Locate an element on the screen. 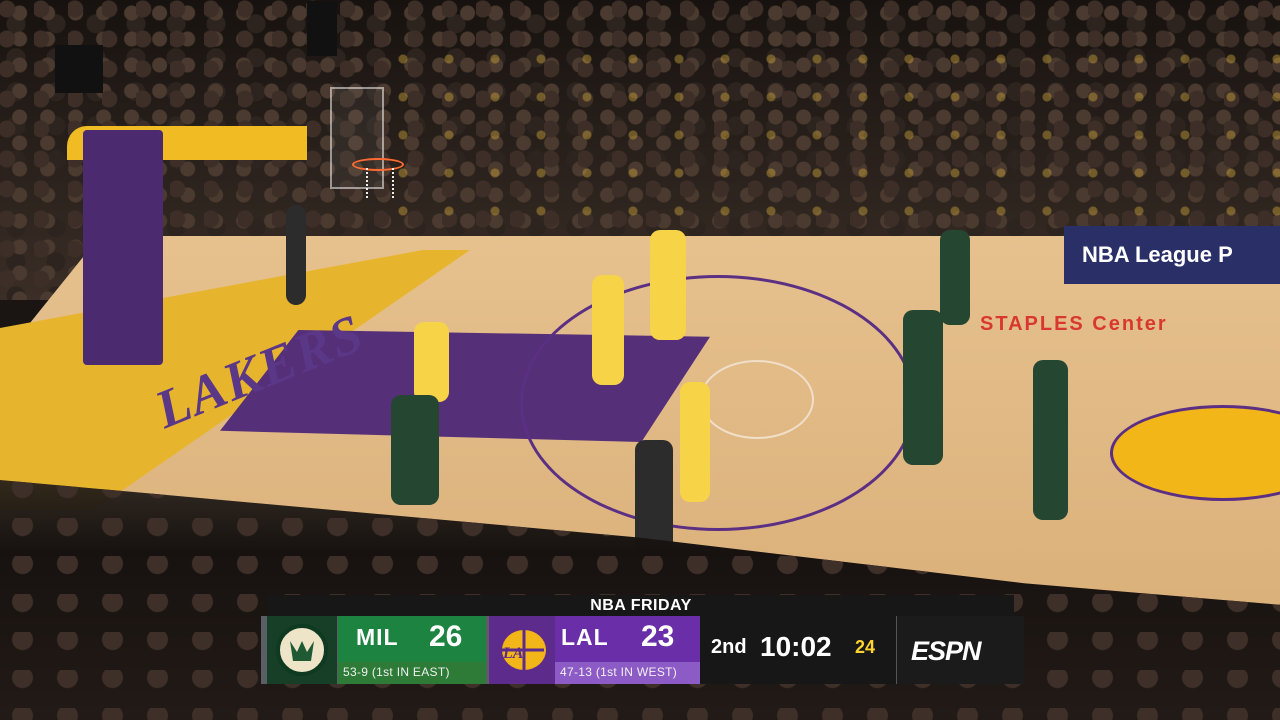 This screenshot has width=1280, height=720. referee is located at coordinates (296, 255).